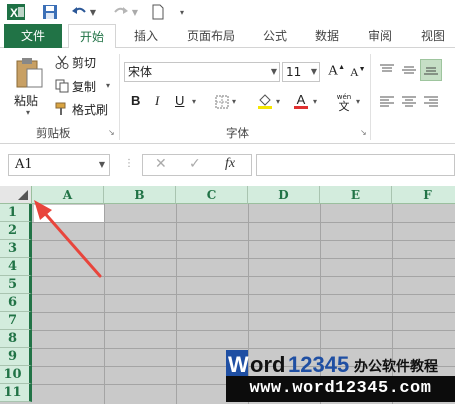 This screenshot has width=455, height=404. I want to click on row-header-1: 1, so click(16, 213).